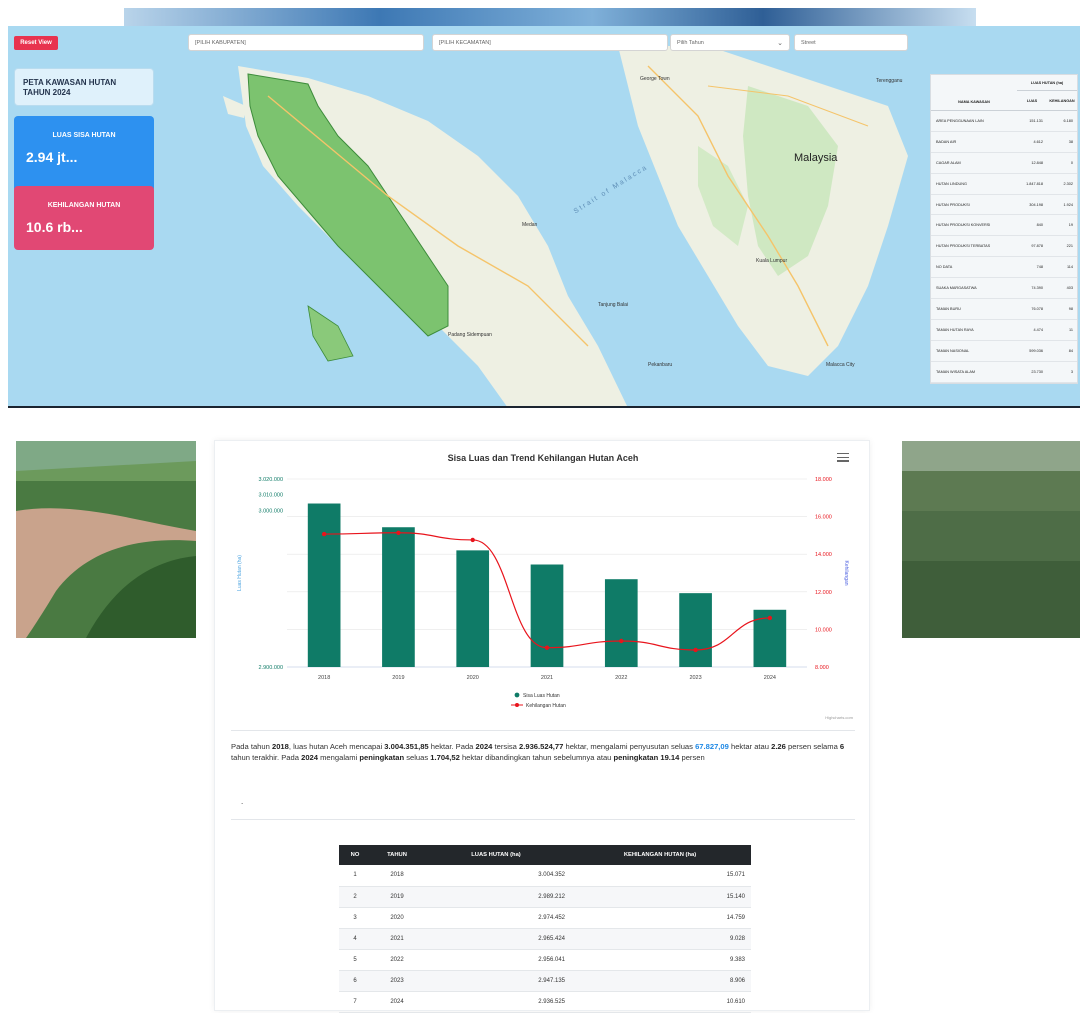 The image size is (1080, 1013). I want to click on x-tick-label: 2018, so click(324, 678).